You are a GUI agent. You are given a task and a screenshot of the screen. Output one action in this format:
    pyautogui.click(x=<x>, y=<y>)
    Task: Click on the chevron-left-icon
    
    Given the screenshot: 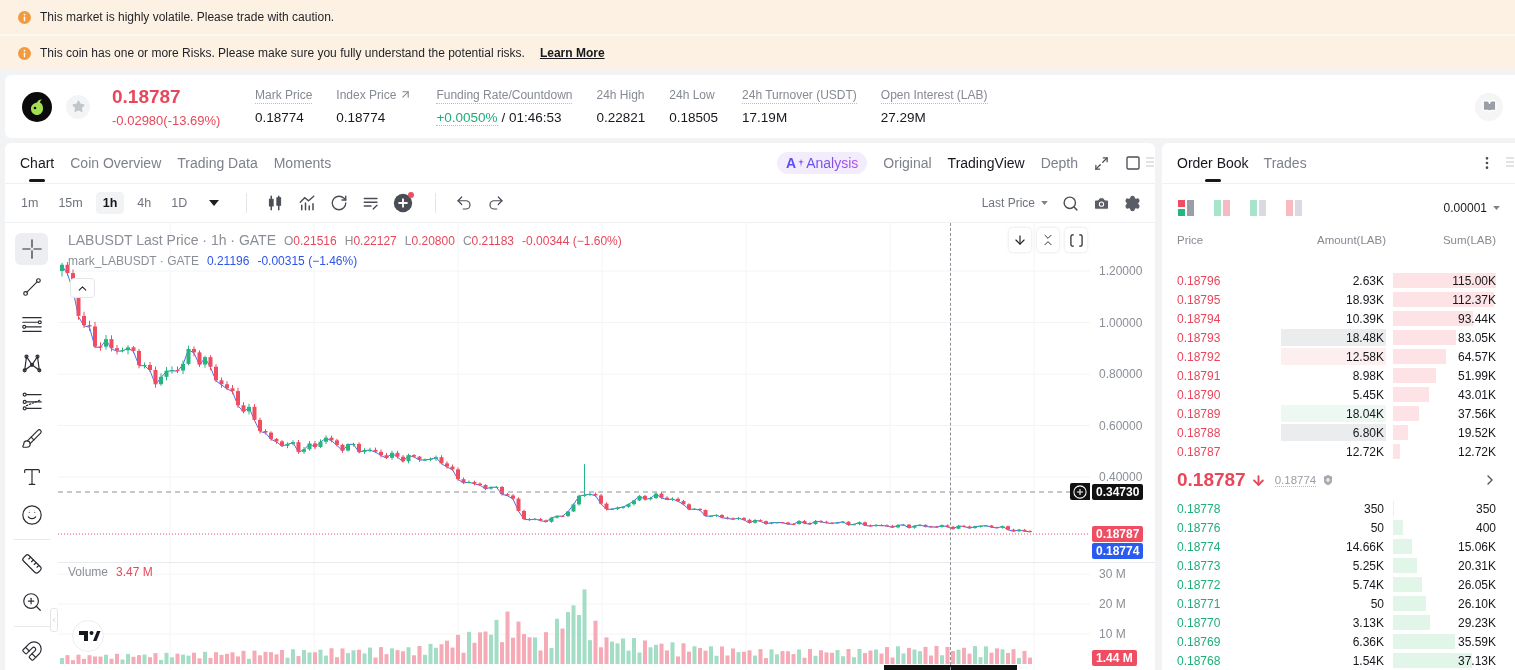 What is the action you would take?
    pyautogui.click(x=54, y=620)
    